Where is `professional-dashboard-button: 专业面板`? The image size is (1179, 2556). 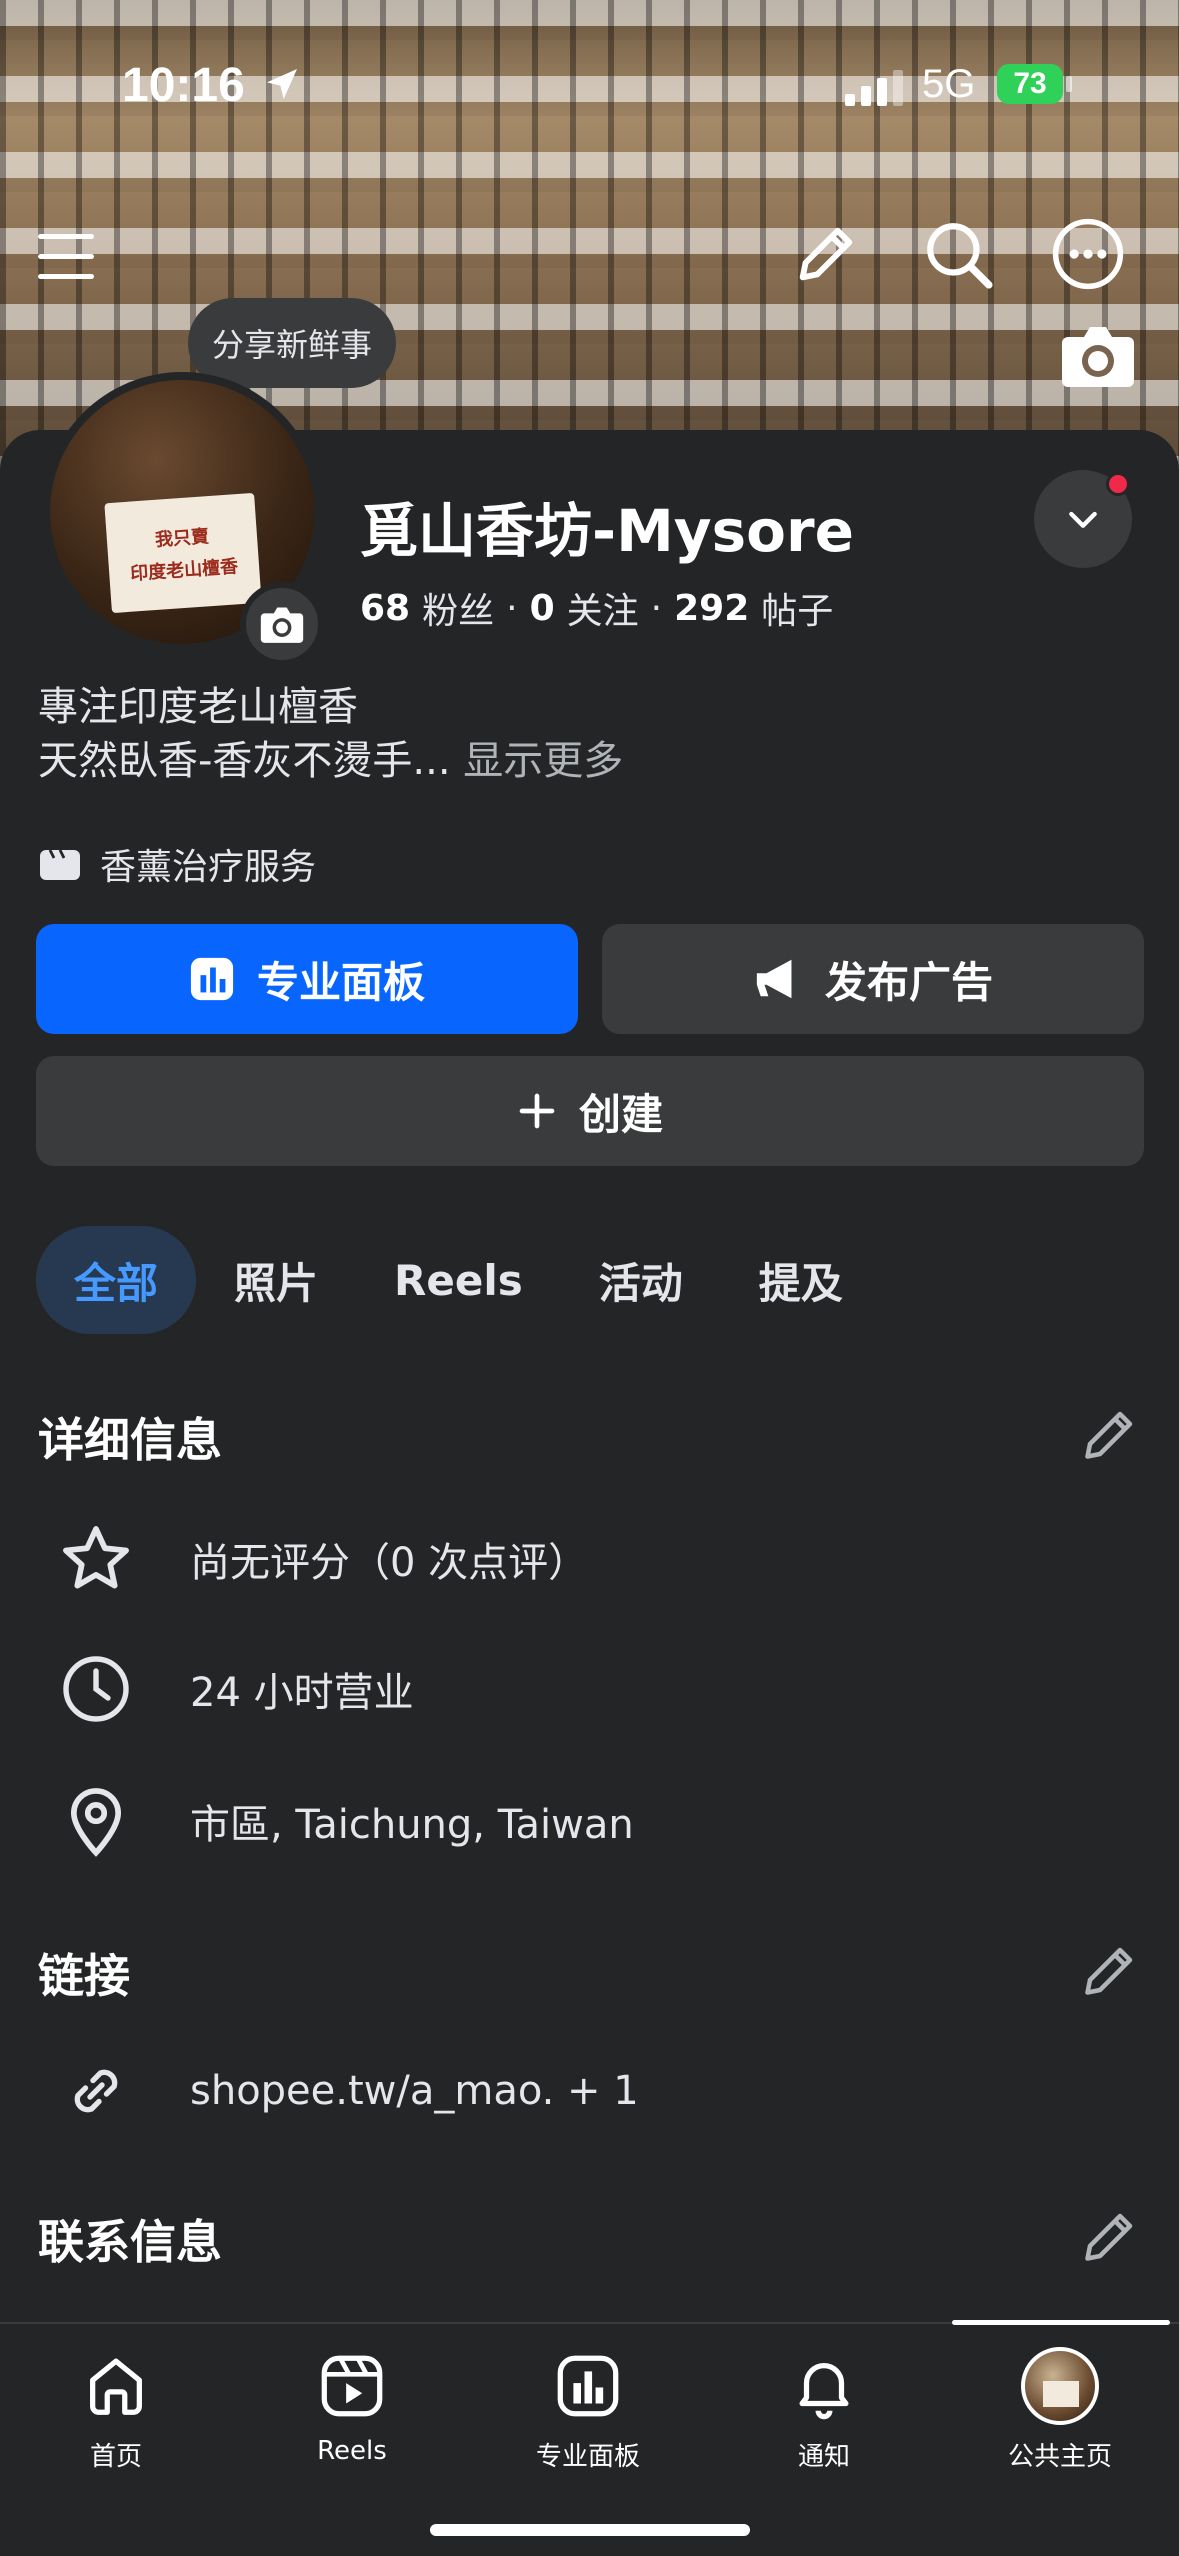
professional-dashboard-button: 专业面板 is located at coordinates (307, 979).